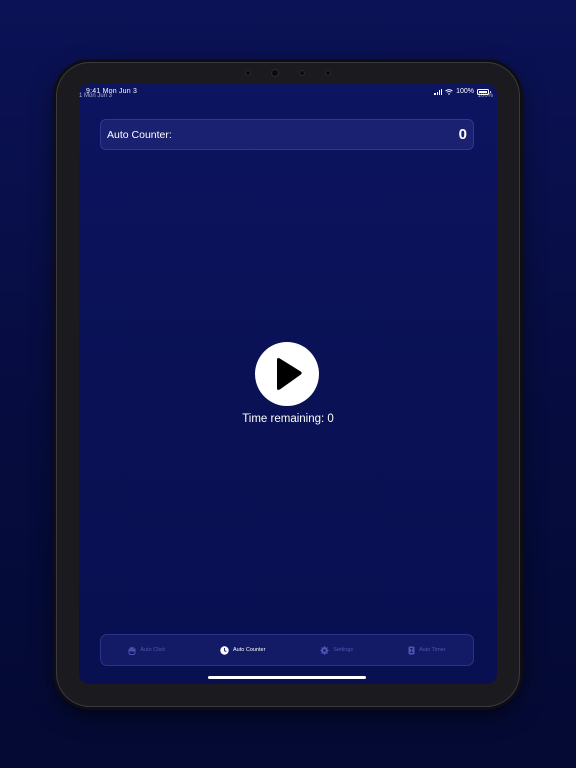  What do you see at coordinates (343, 650) in the screenshot?
I see `tab-label: Settings` at bounding box center [343, 650].